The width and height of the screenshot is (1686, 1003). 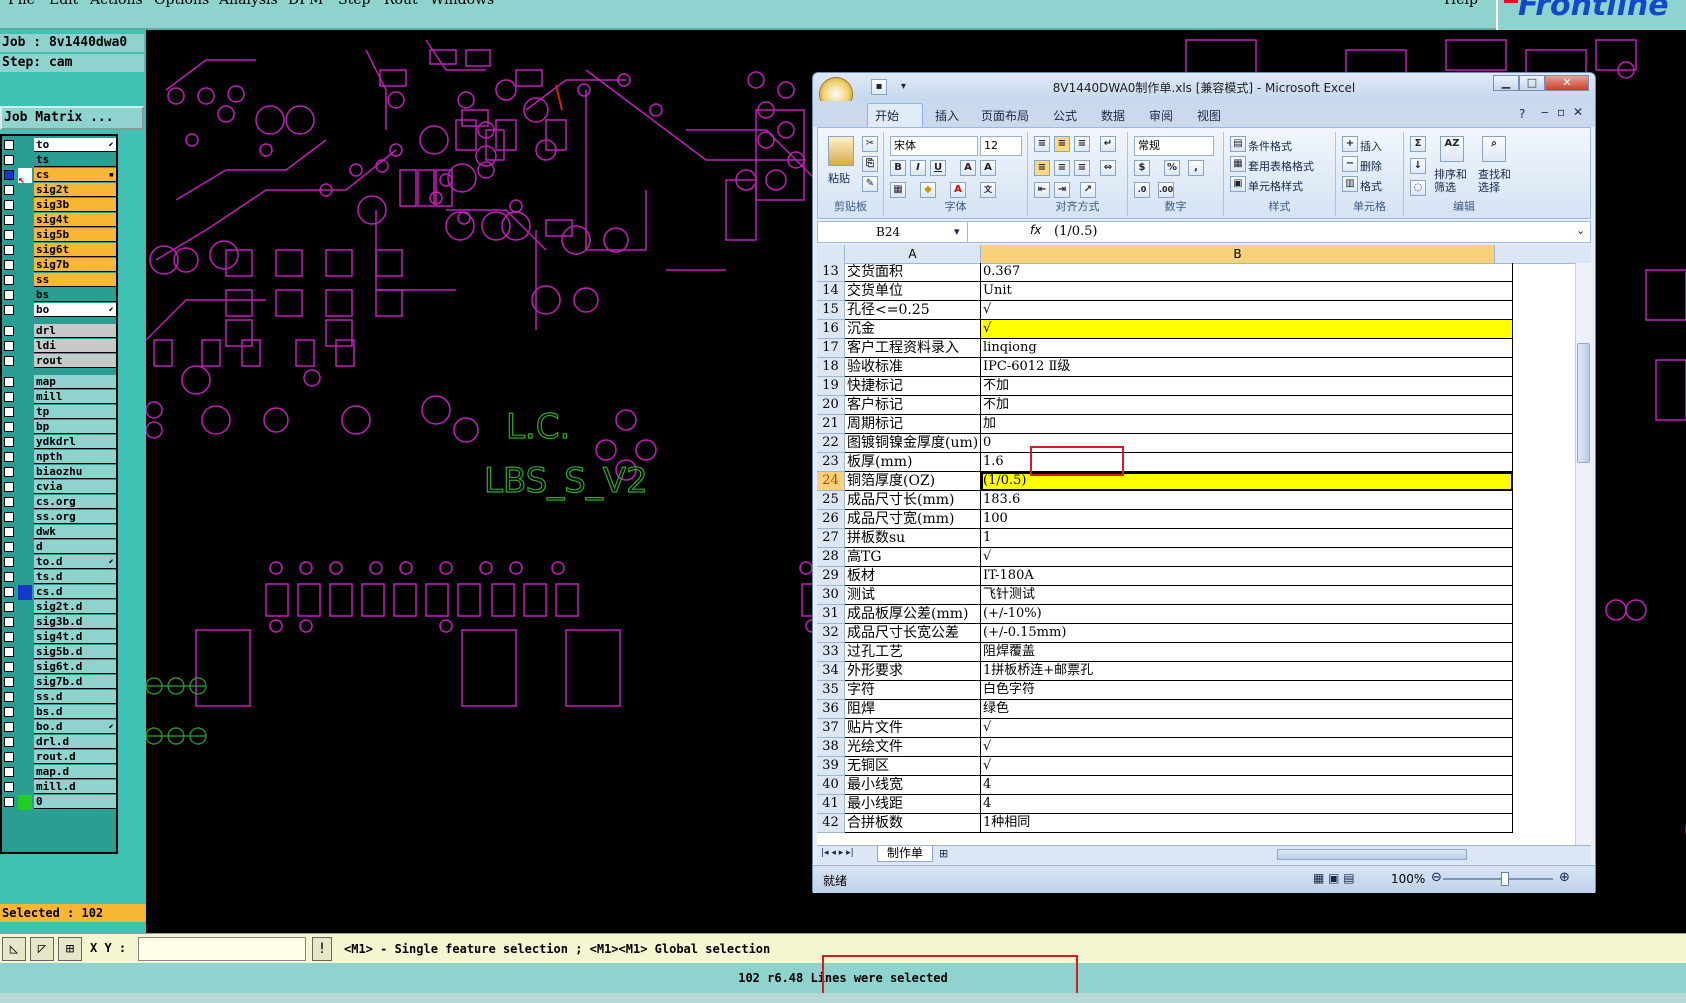 I want to click on layer-name: 0, so click(x=75, y=802).